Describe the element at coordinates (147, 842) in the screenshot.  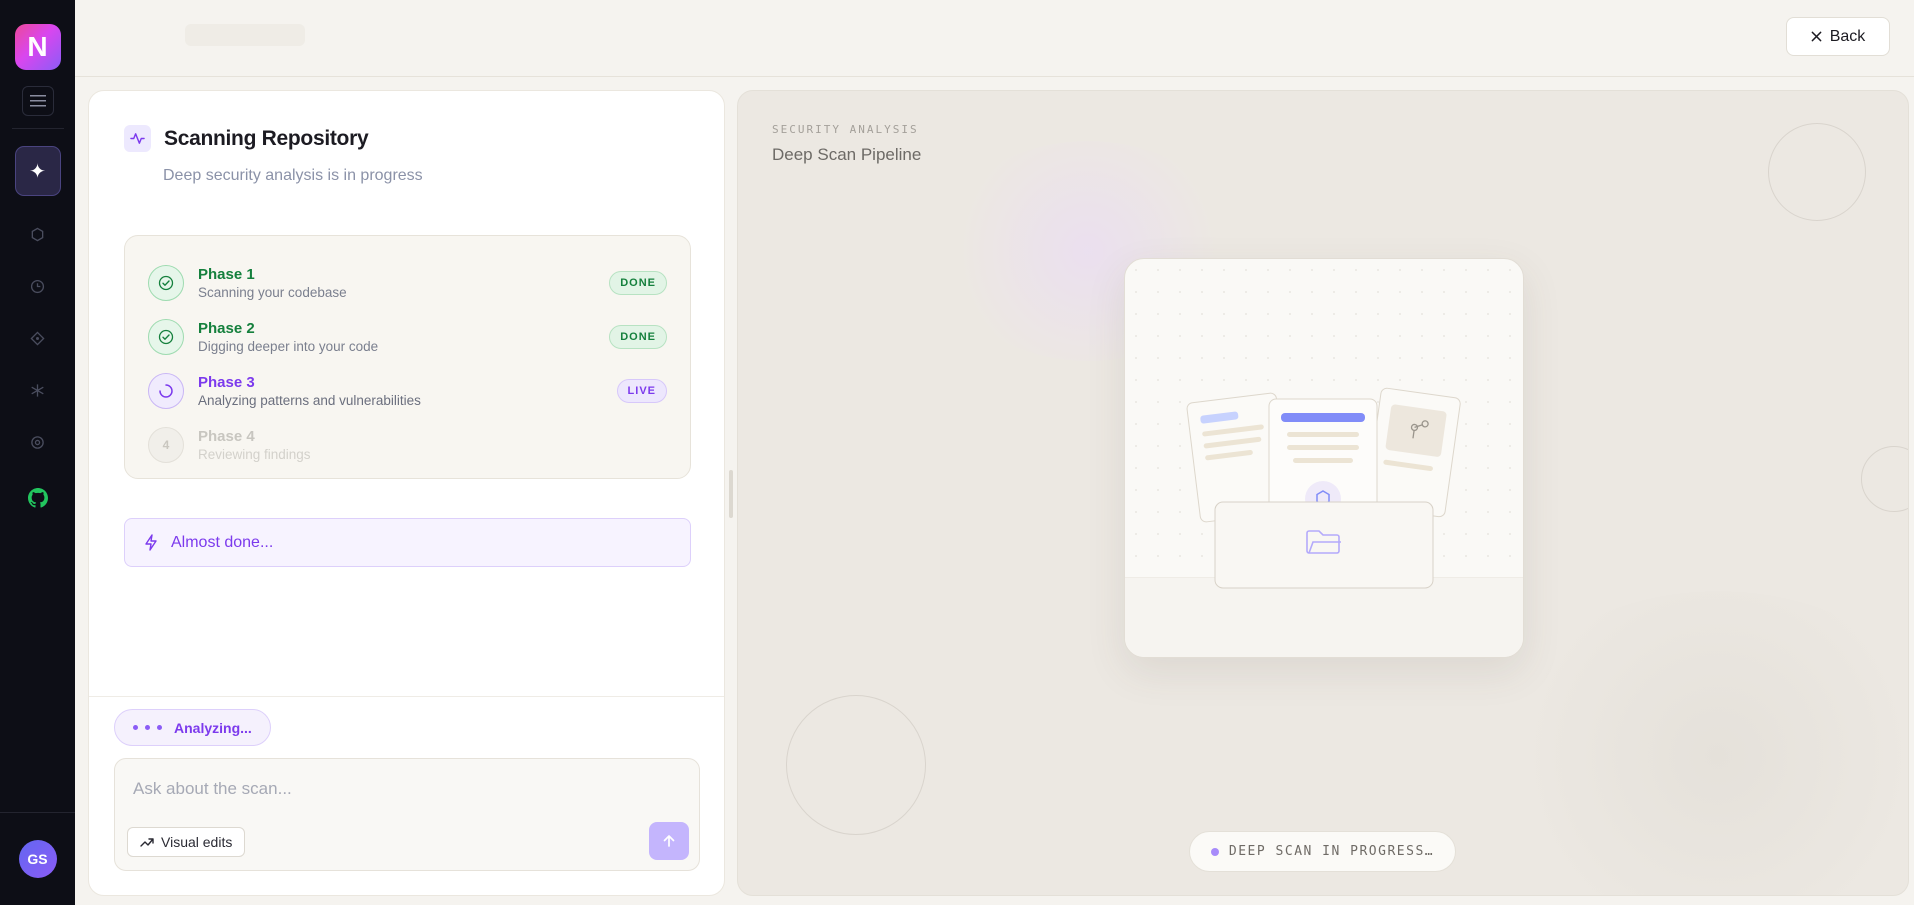
I see `trend-icon` at that location.